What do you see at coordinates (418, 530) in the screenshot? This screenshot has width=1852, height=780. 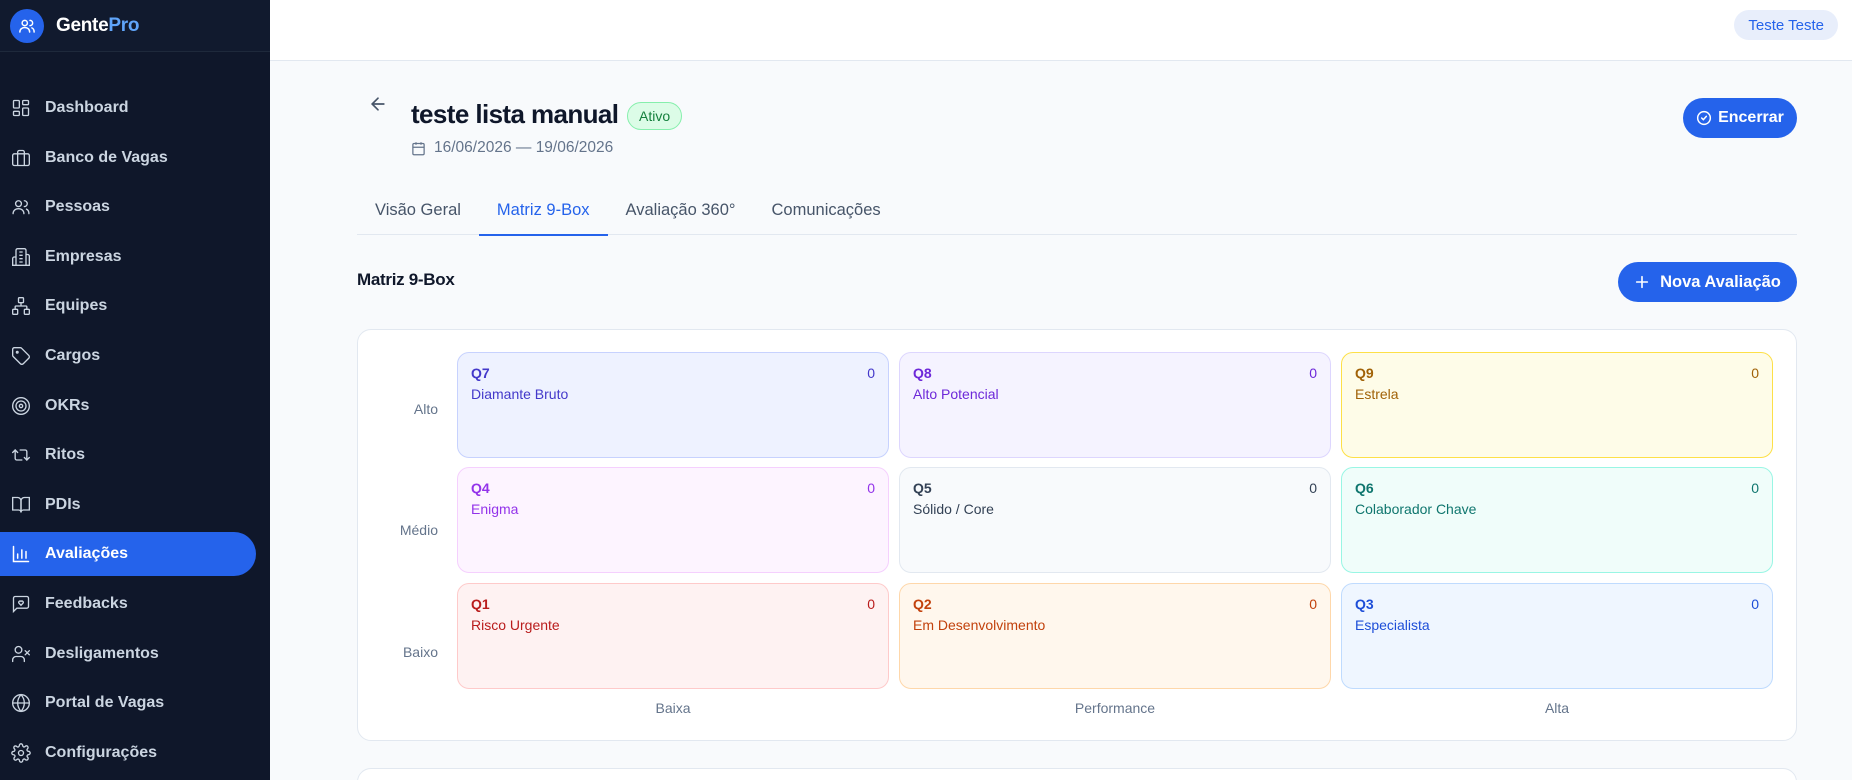 I see `row-label-medio: Médio` at bounding box center [418, 530].